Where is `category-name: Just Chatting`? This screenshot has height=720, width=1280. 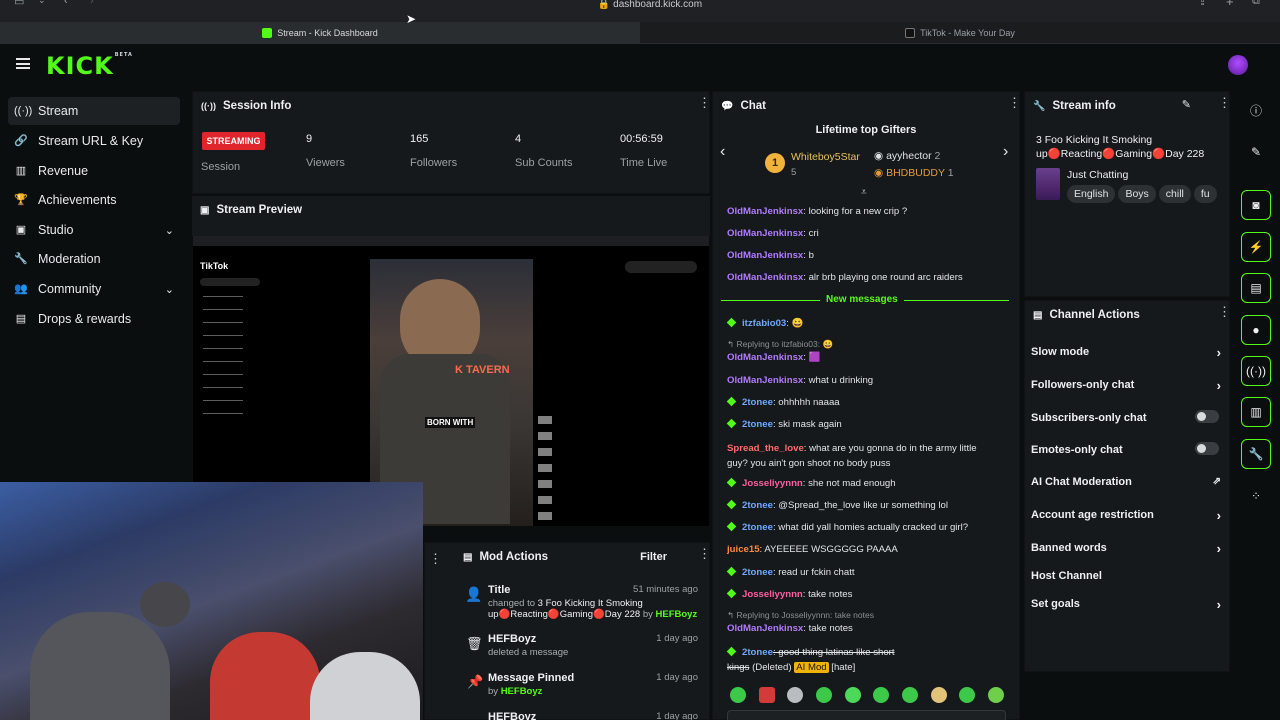 category-name: Just Chatting is located at coordinates (1097, 175).